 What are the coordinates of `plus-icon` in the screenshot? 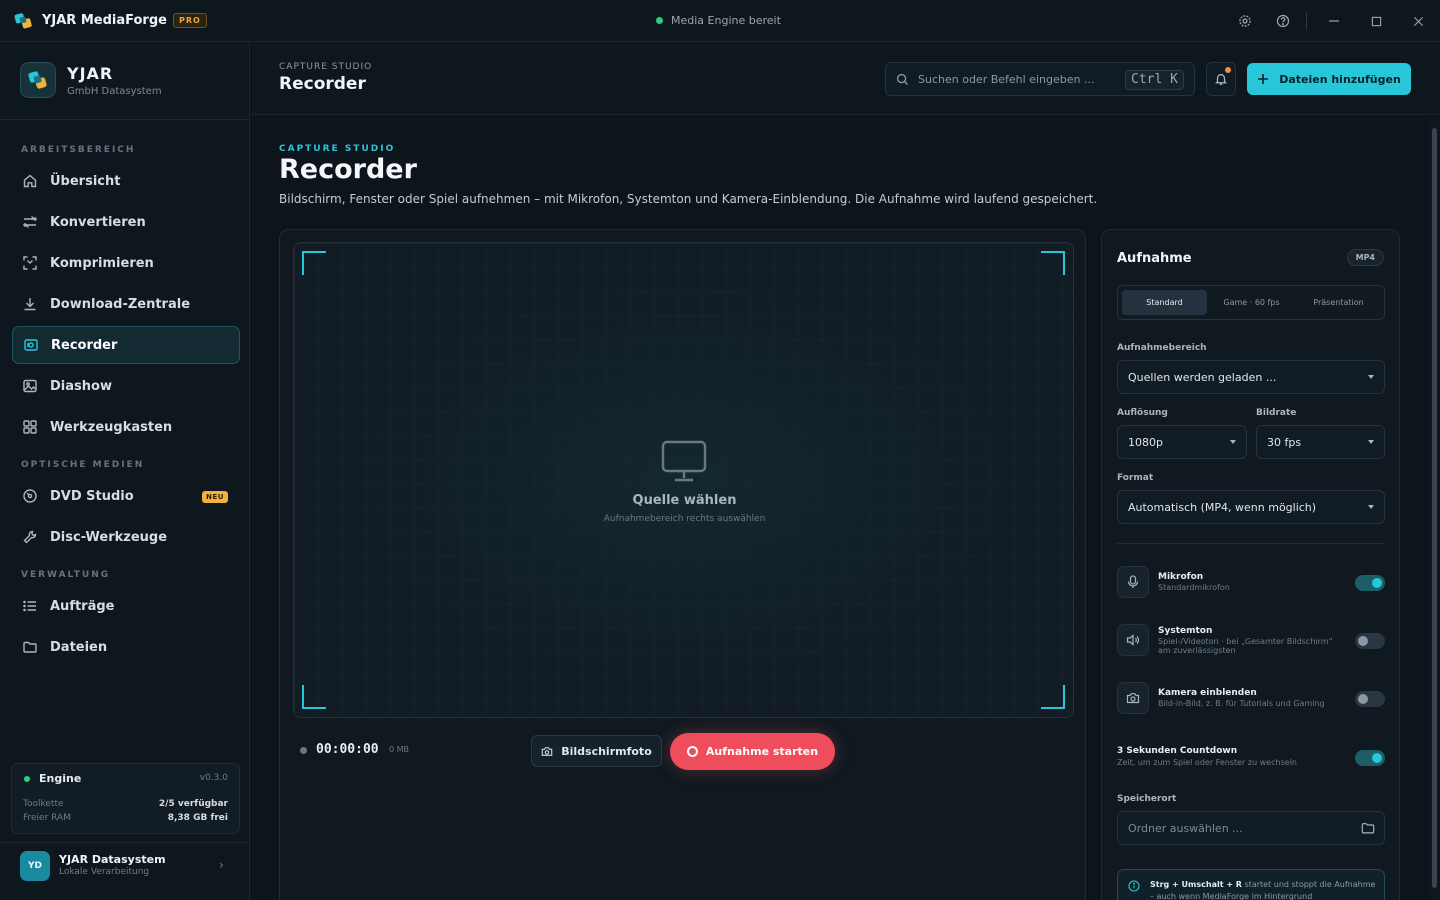 It's located at (1263, 79).